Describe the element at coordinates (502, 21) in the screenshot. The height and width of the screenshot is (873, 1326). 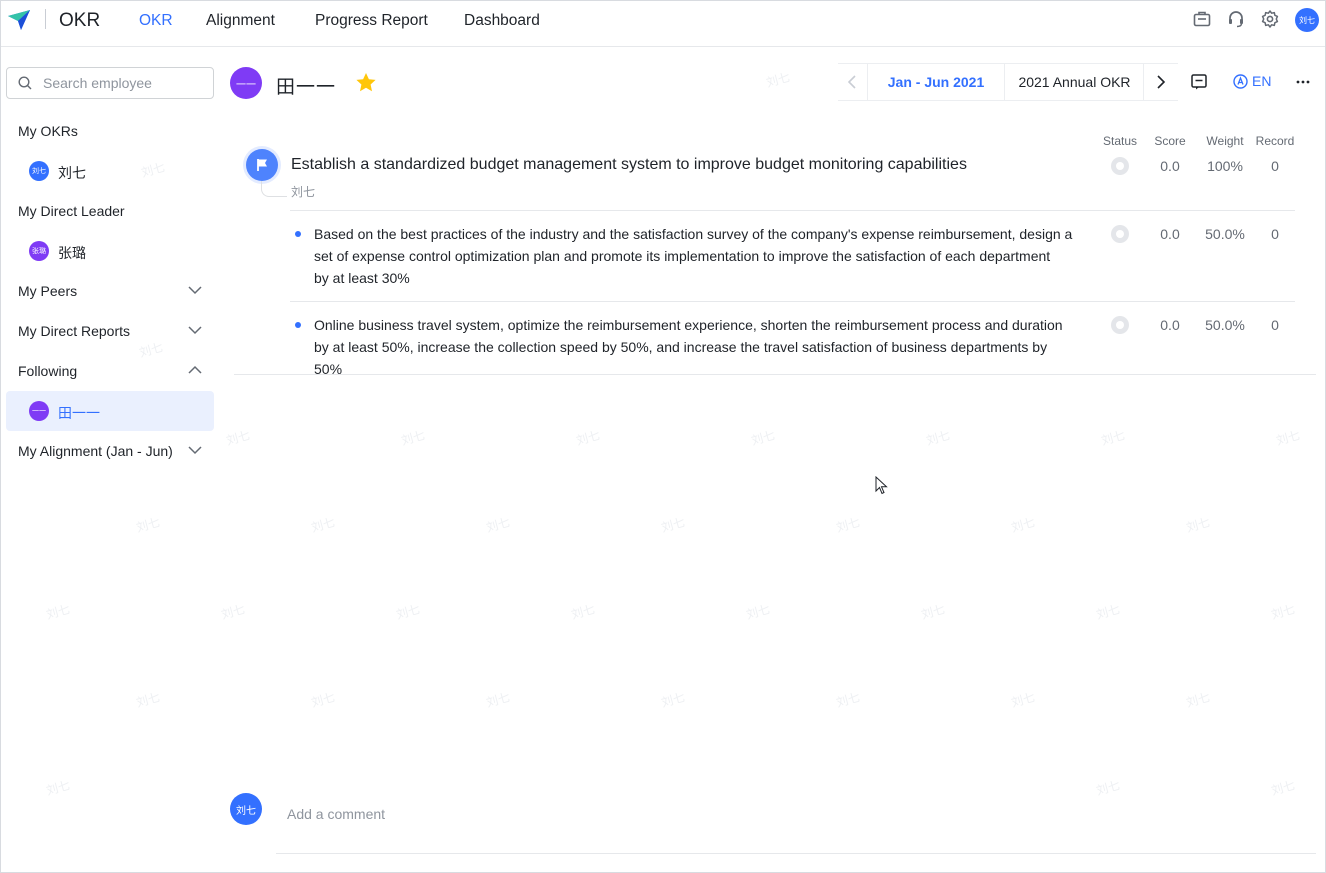
I see `nav-tab-dashboard: Dashboard` at that location.